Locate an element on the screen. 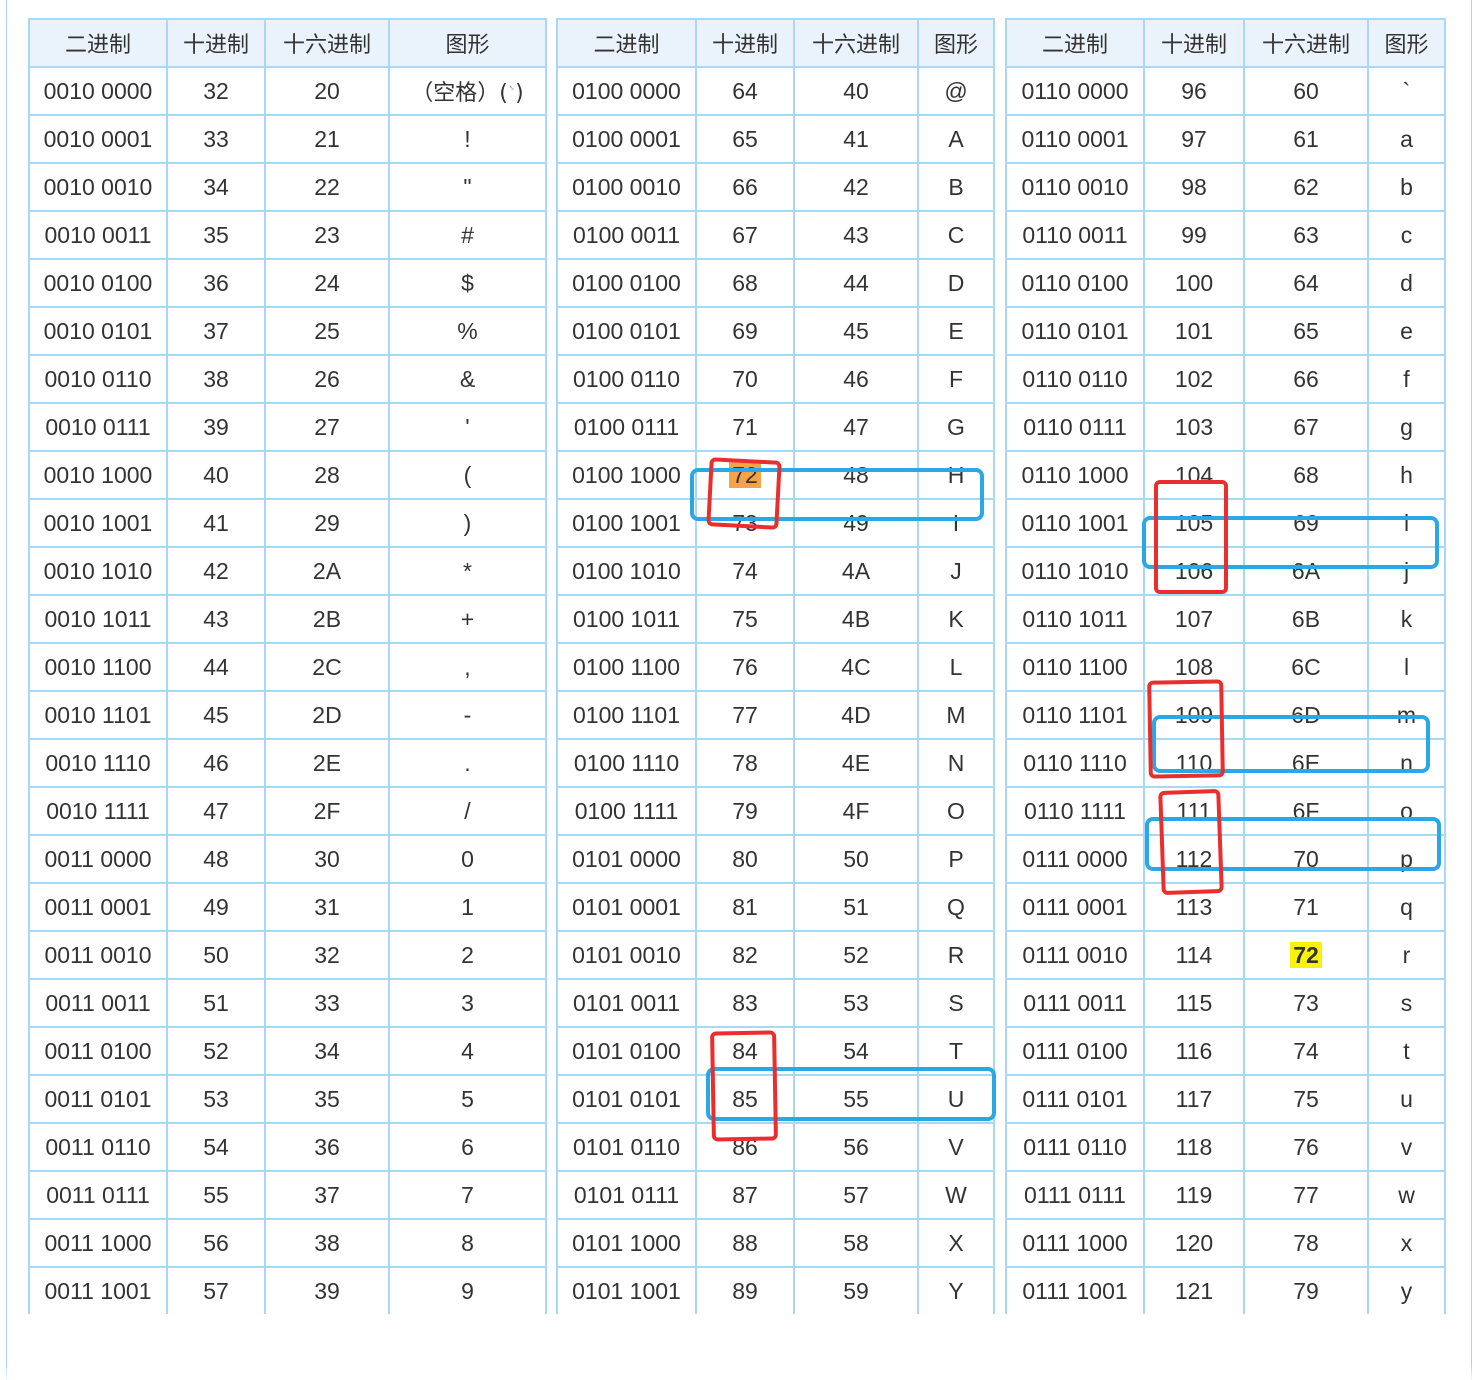 The width and height of the screenshot is (1484, 1380). table-row: 0010 0011 35 23 # is located at coordinates (287, 235).